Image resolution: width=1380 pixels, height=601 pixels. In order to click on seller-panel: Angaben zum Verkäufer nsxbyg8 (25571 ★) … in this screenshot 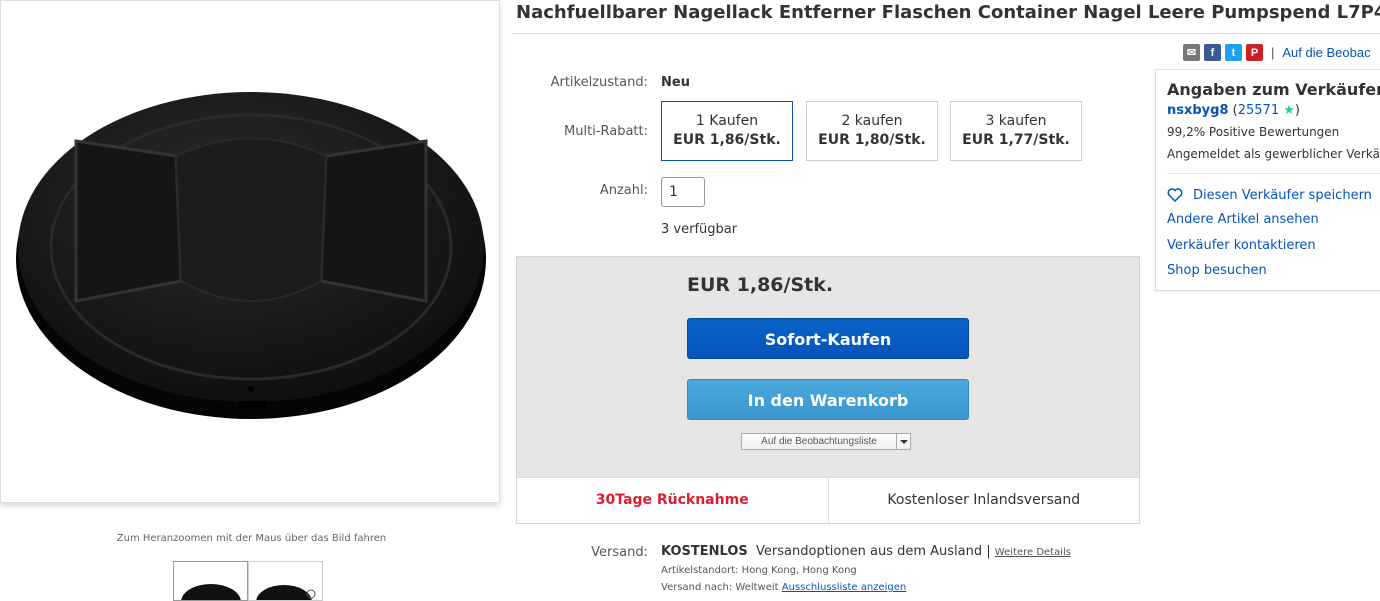, I will do `click(1267, 180)`.